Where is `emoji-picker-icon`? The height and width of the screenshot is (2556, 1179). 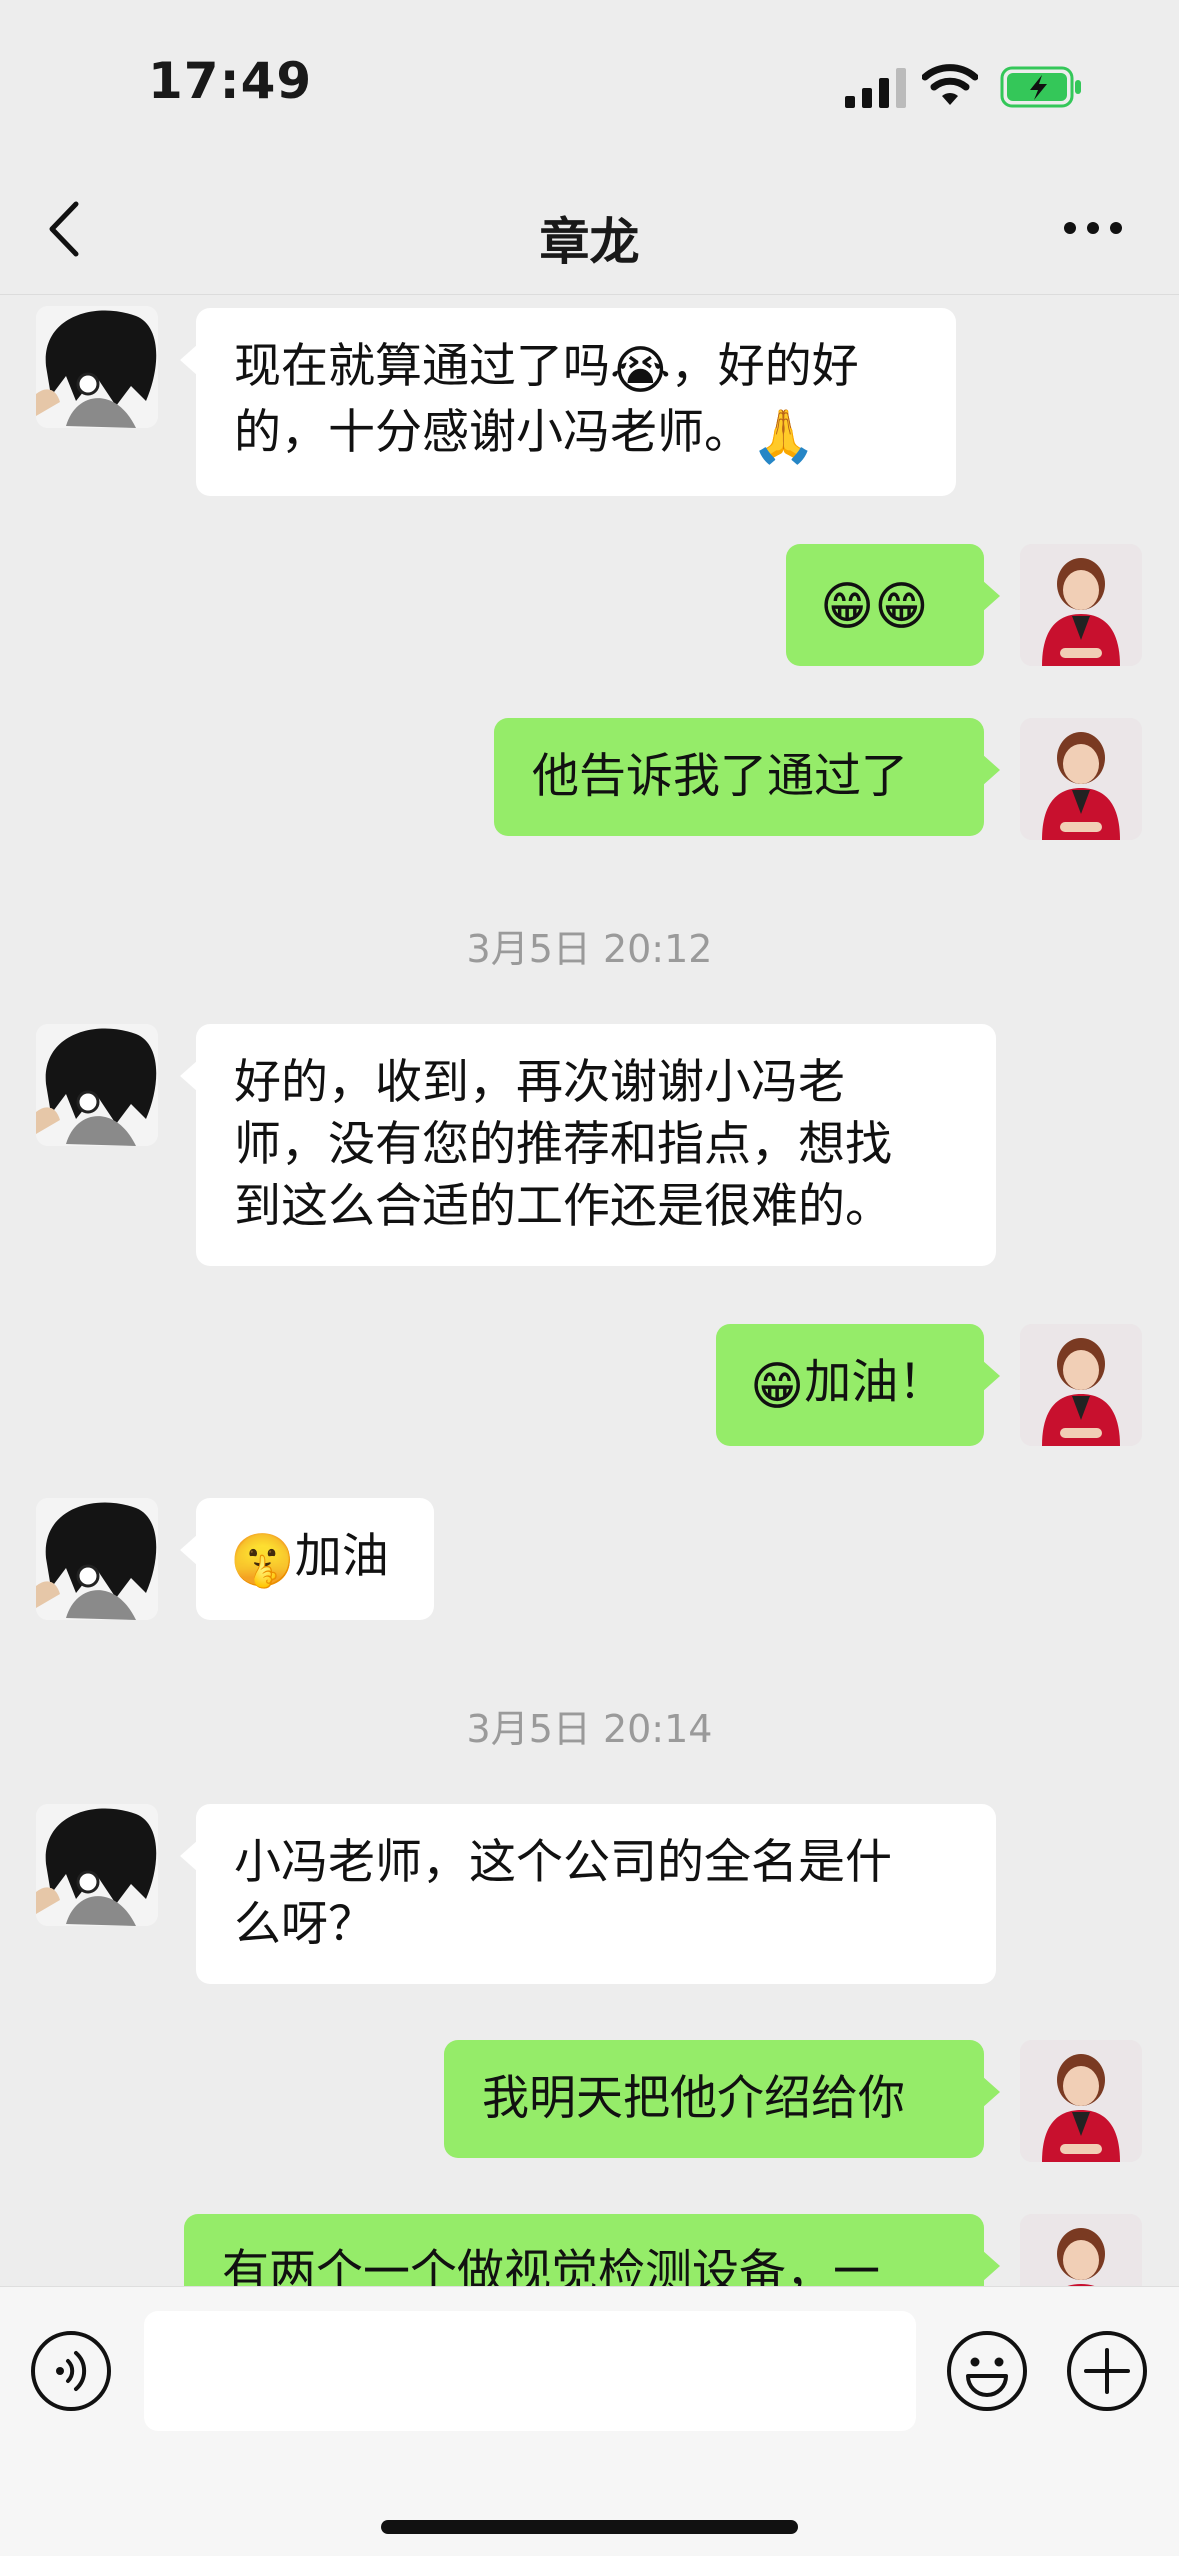
emoji-picker-icon is located at coordinates (987, 2371).